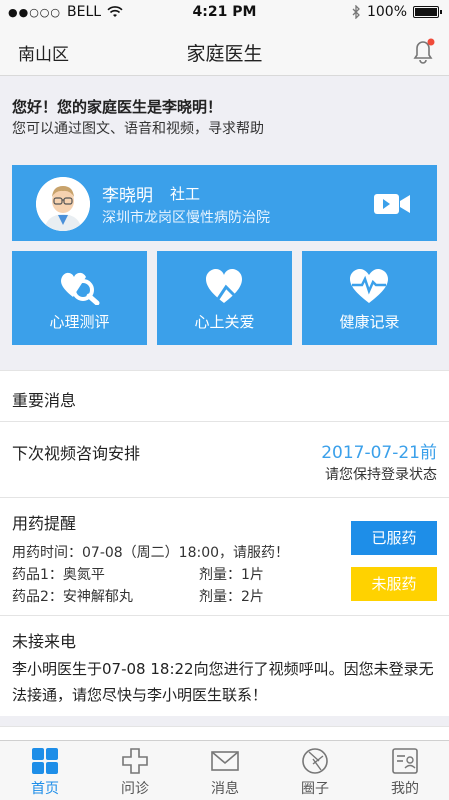 This screenshot has width=449, height=800. I want to click on bell-icon, so click(423, 51).